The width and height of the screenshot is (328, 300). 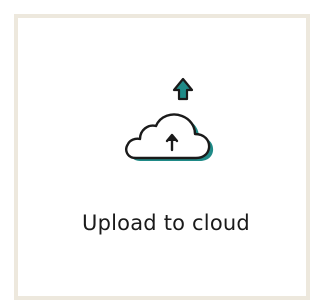 What do you see at coordinates (168, 136) in the screenshot?
I see `cloud-shape` at bounding box center [168, 136].